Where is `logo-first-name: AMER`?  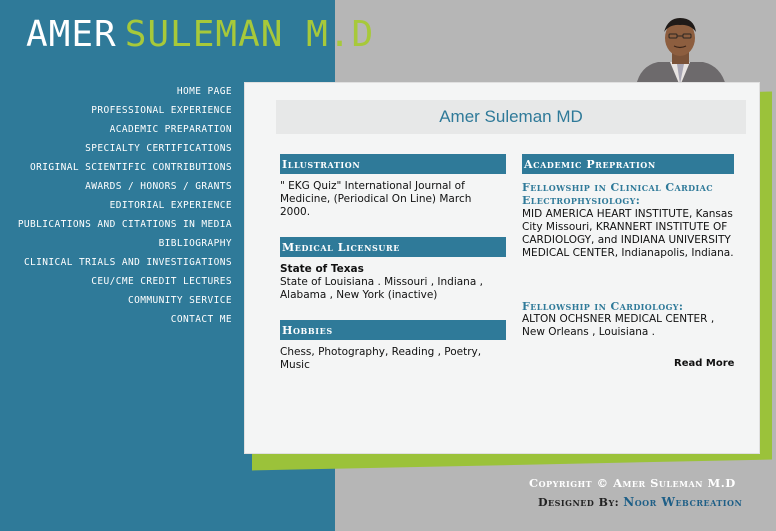
logo-first-name: AMER is located at coordinates (71, 34).